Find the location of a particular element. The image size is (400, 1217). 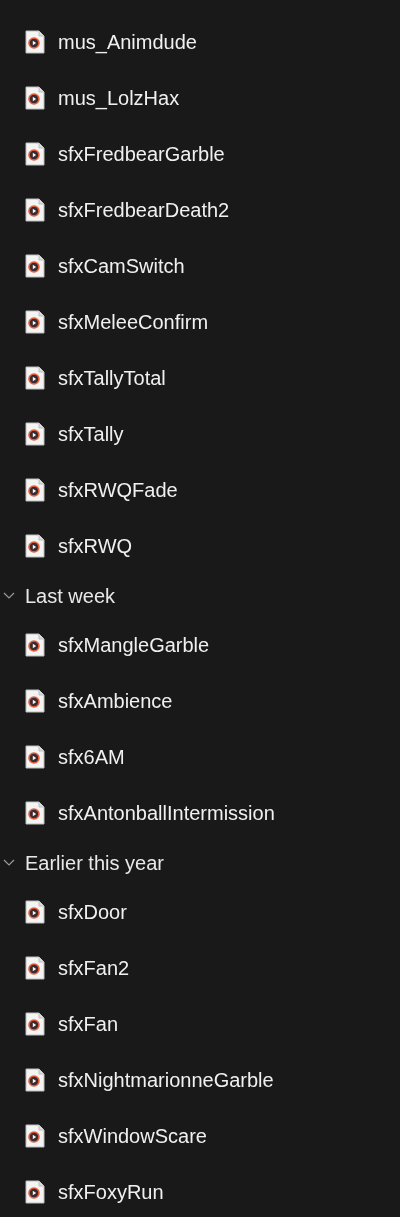

file-name: sfxCamSwitch is located at coordinates (121, 266).